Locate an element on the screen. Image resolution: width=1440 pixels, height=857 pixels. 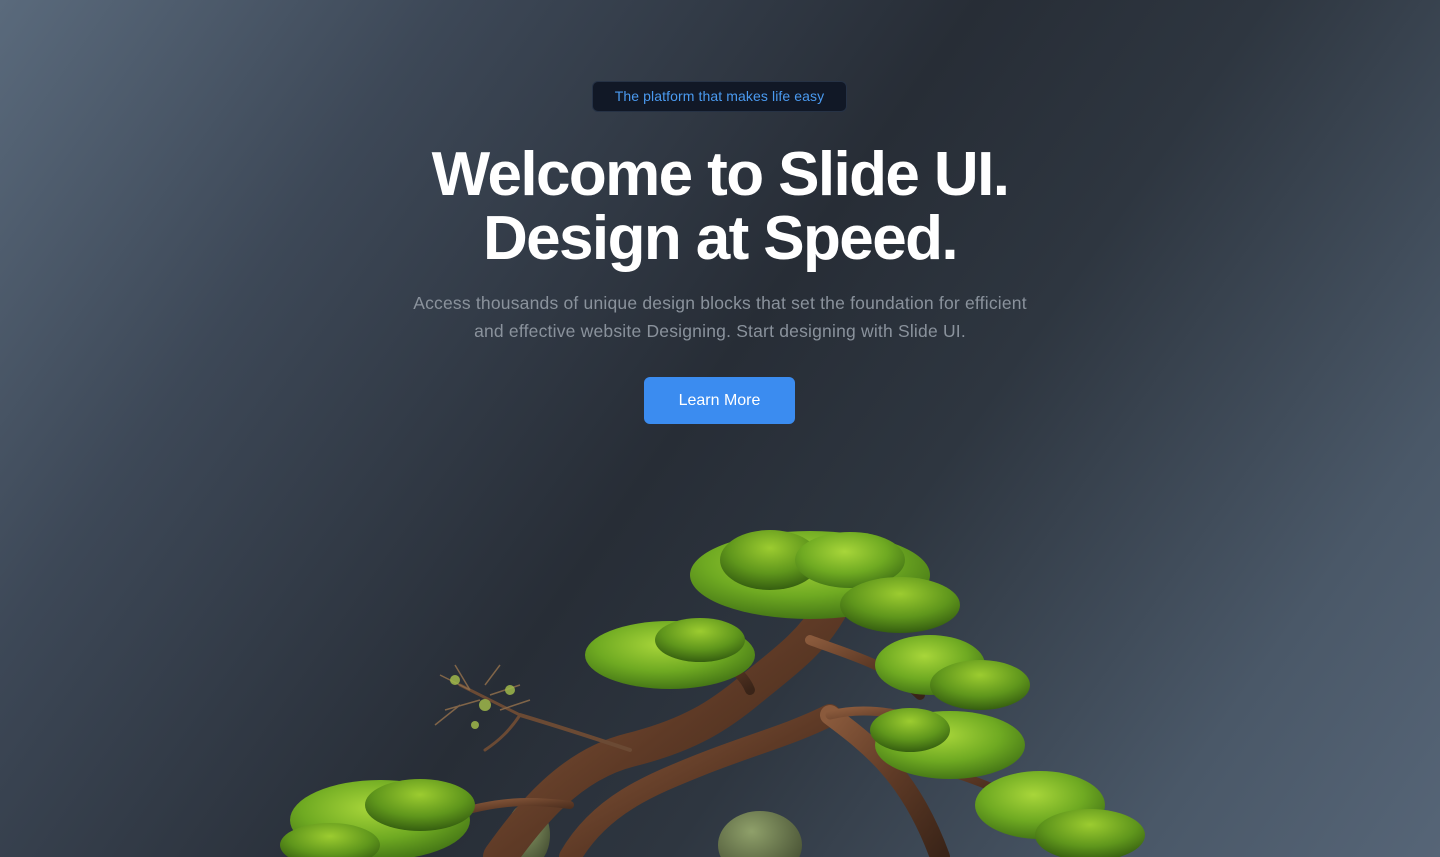
hero-headline: Welcome to Slide UI. Design at Speed. is located at coordinates (720, 207).